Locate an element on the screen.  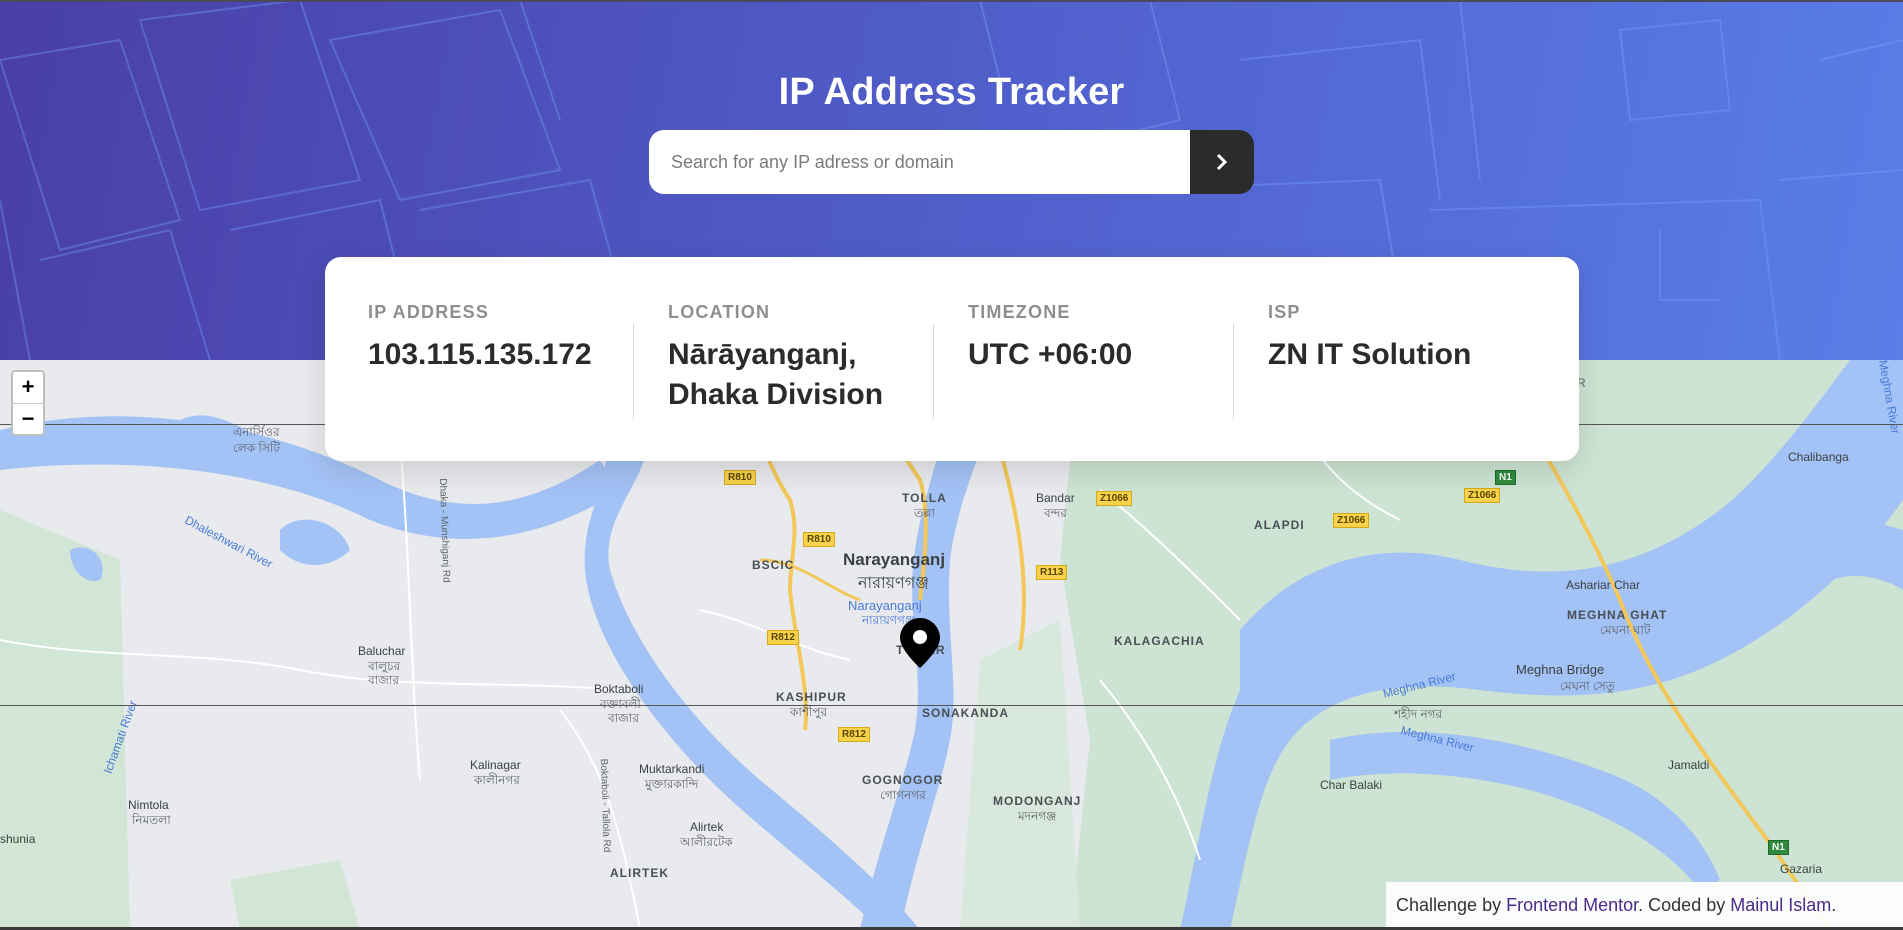
map-label: Nimtola is located at coordinates (148, 805).